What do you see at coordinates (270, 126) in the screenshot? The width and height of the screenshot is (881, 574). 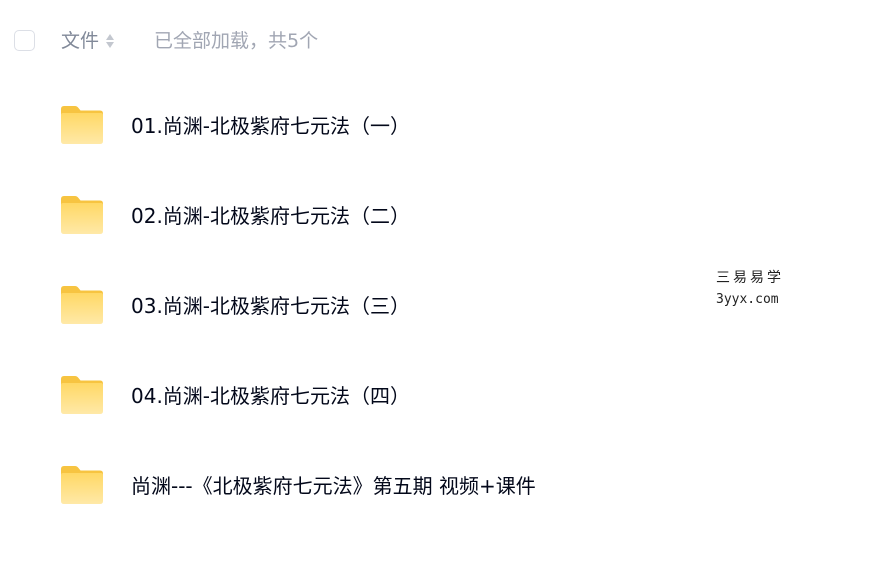 I see `folder-name: 01.尚渊-北极紫府七元法（一）` at bounding box center [270, 126].